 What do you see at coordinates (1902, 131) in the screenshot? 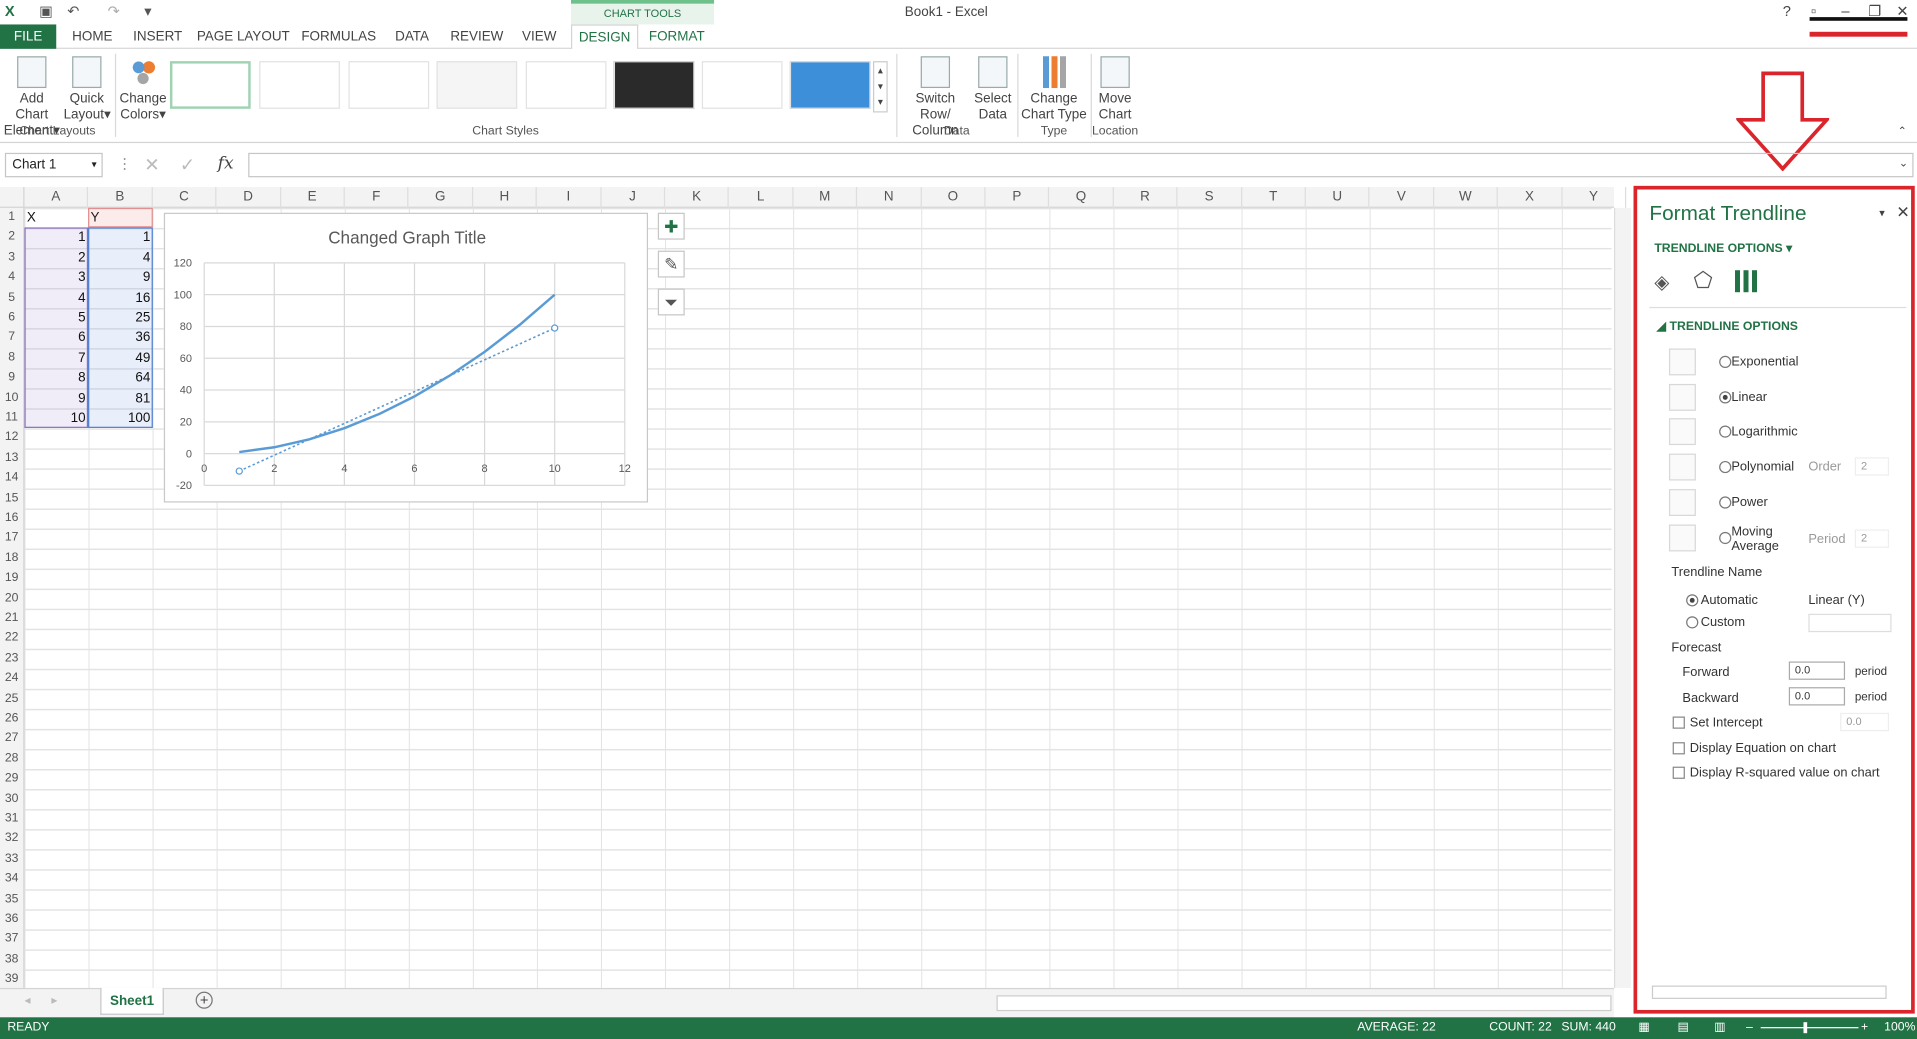
I see `collapse-ribbon-icon: ⌃` at bounding box center [1902, 131].